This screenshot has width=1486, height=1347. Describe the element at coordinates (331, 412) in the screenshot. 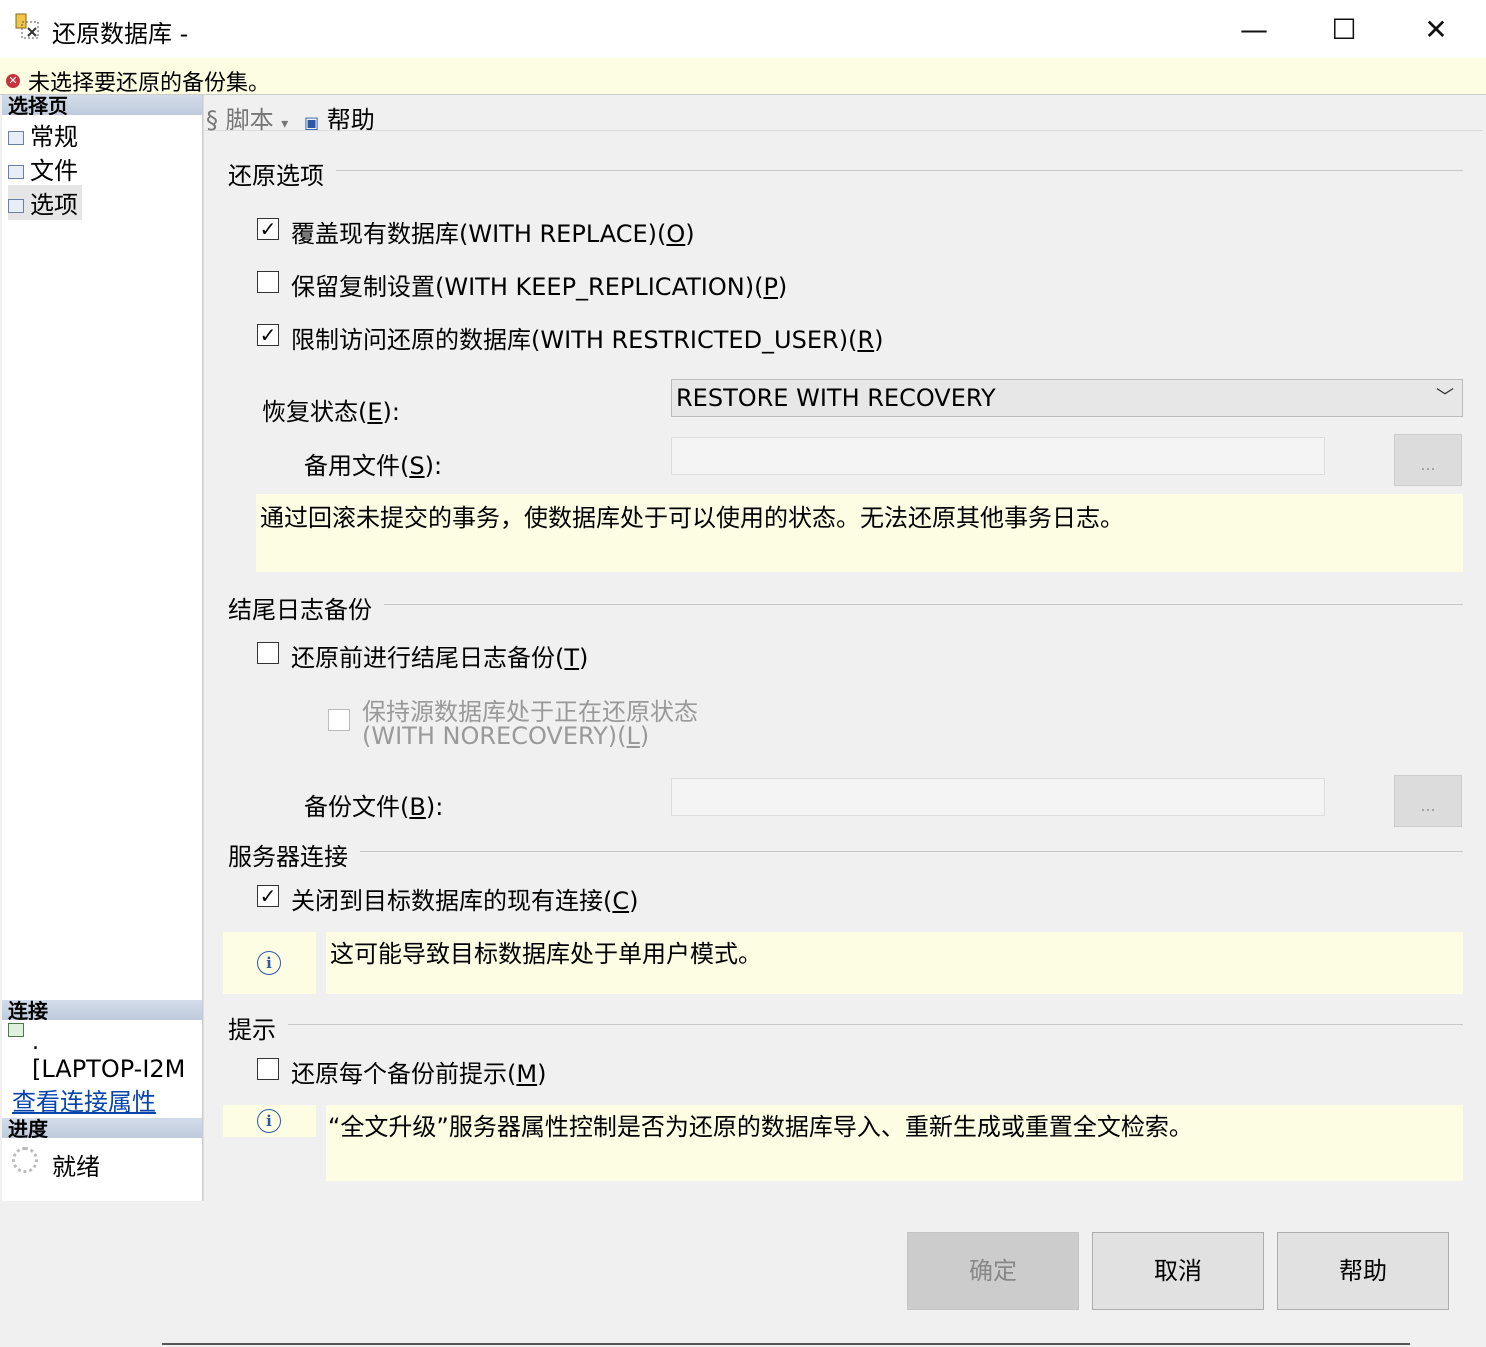

I see `recovery-state-label: 恢复状态(E):` at that location.